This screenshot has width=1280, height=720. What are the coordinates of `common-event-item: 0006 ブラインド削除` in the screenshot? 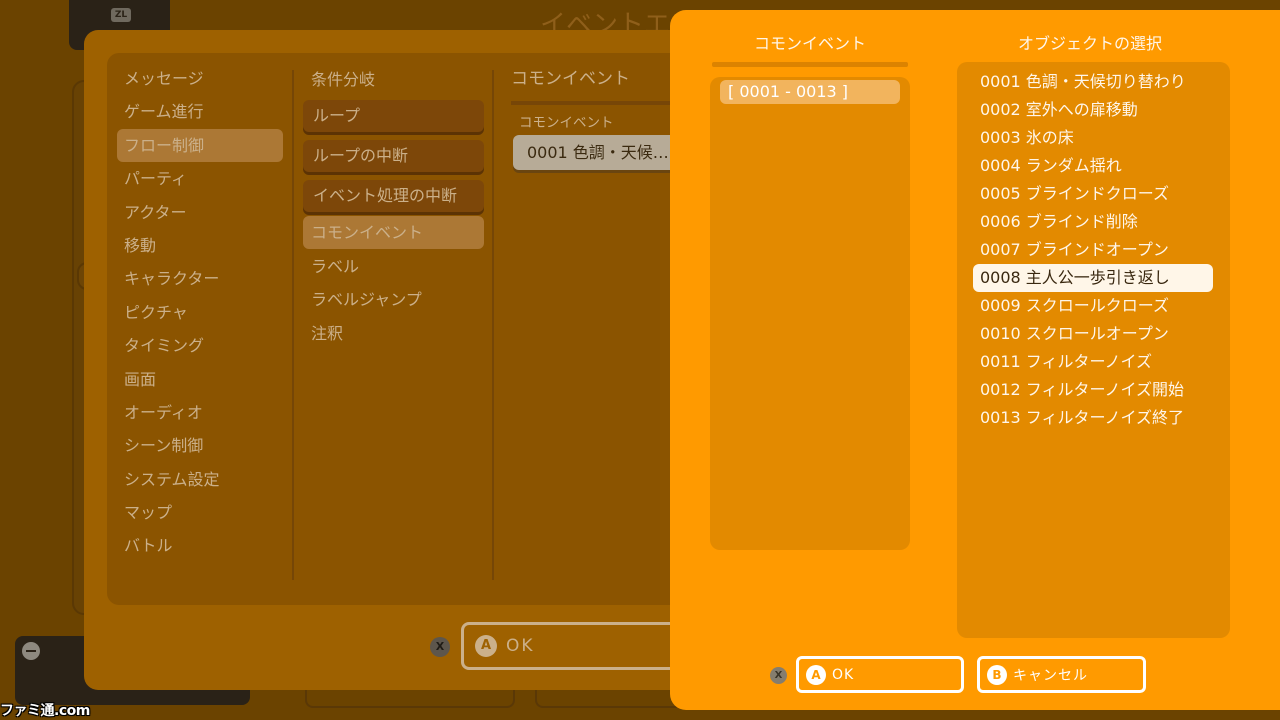 It's located at (1093, 222).